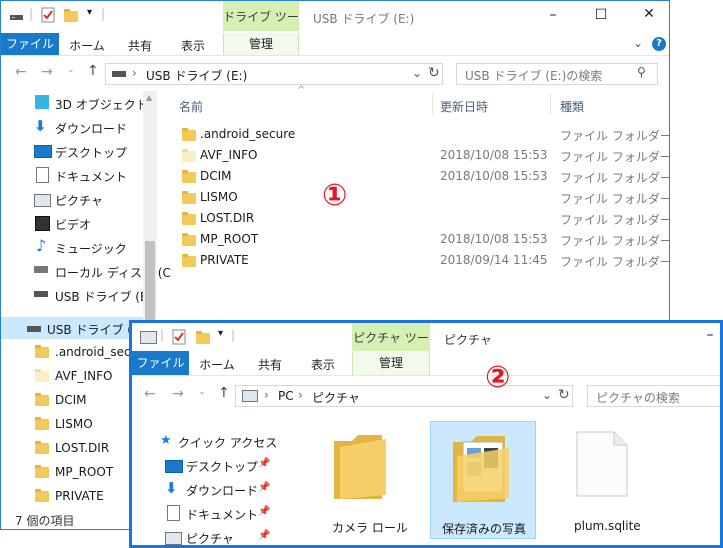 The image size is (723, 548). I want to click on expand-ribbon-icon: ⌄, so click(638, 43).